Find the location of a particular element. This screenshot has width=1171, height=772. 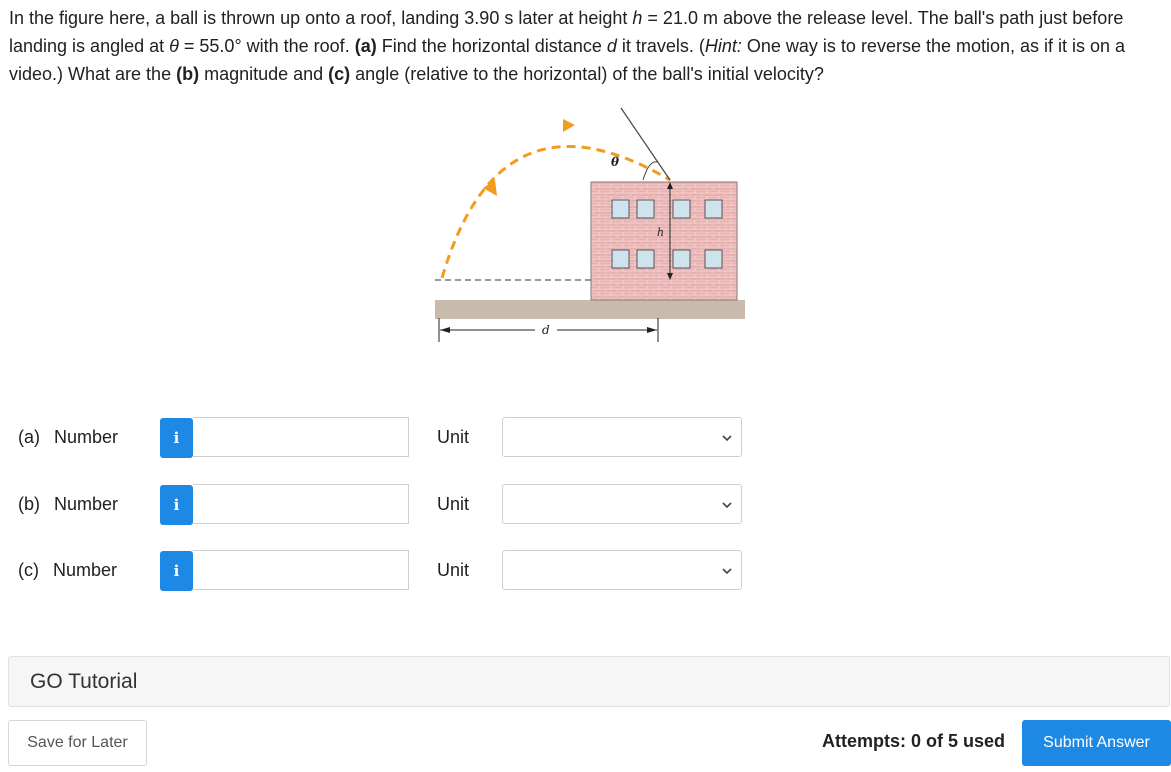

go-tutorial-panel: GO Tutorial is located at coordinates (589, 681).